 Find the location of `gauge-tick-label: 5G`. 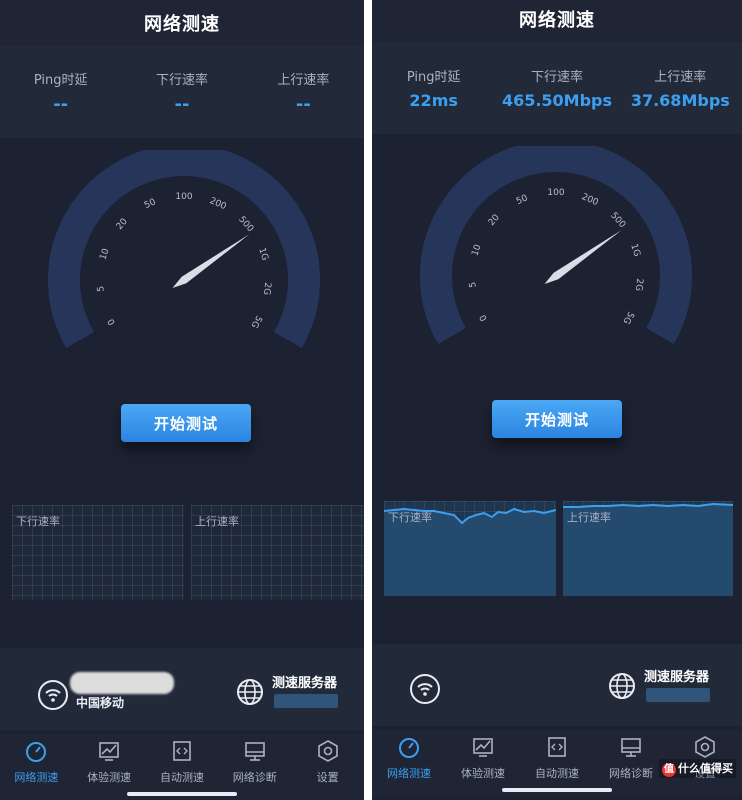

gauge-tick-label: 5G is located at coordinates (255, 321).